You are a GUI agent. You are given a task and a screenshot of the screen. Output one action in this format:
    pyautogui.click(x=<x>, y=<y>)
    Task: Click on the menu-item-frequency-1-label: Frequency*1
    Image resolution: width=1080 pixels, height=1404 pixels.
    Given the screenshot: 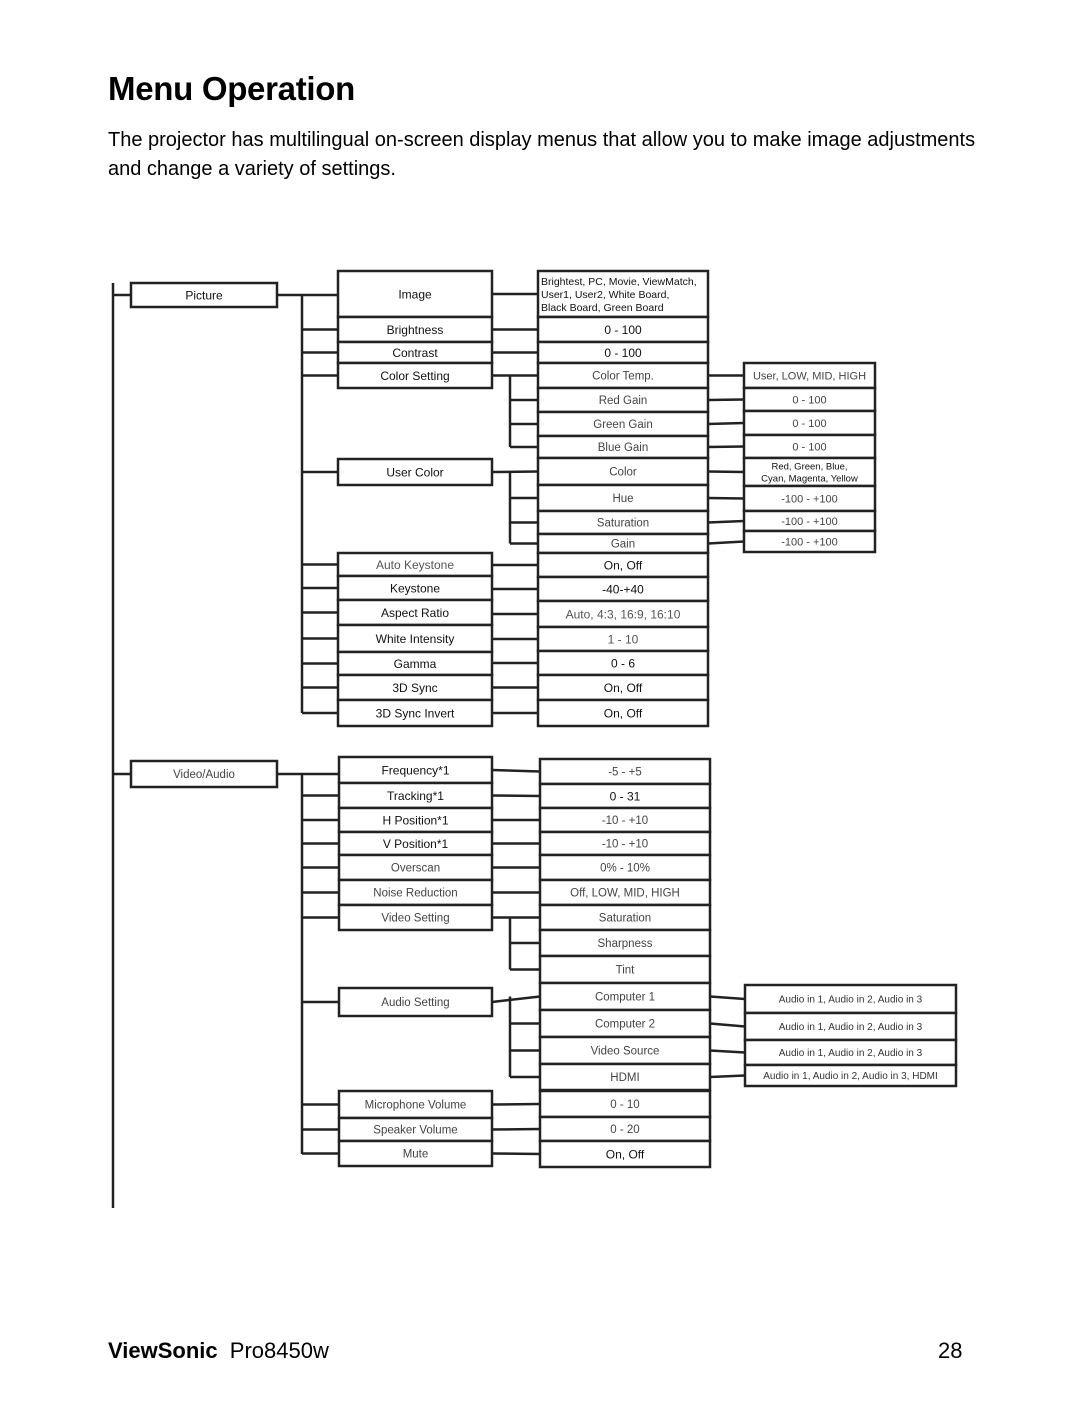 What is the action you would take?
    pyautogui.click(x=415, y=770)
    